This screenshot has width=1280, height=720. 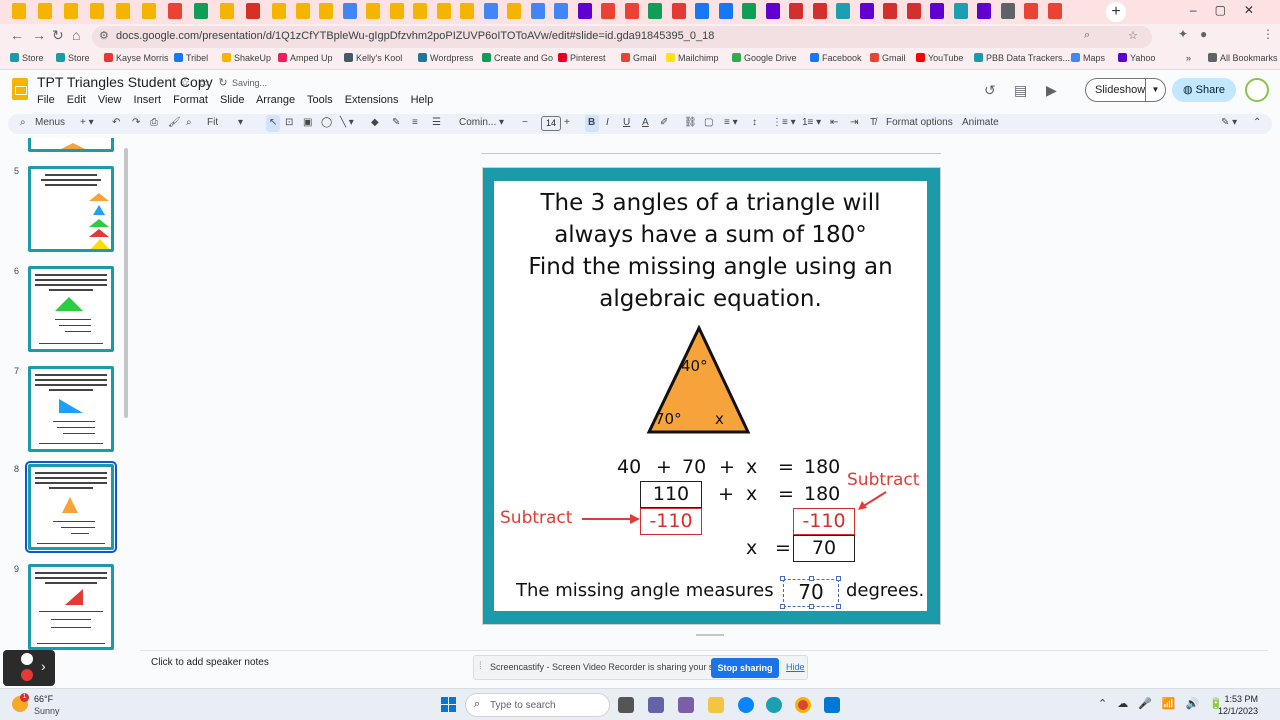 I want to click on numbered-list-icon: 1≡ ▾, so click(x=811, y=122).